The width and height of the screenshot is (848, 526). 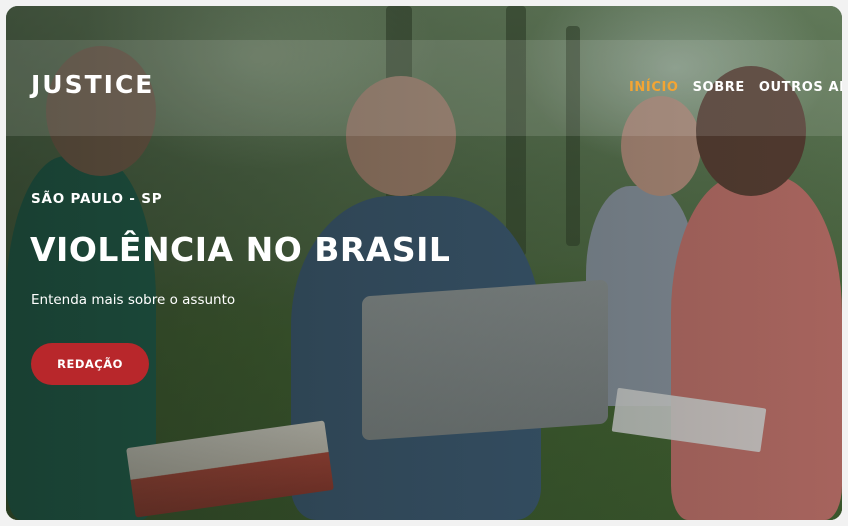 What do you see at coordinates (90, 364) in the screenshot?
I see `redacao-button: REDAÇÃO` at bounding box center [90, 364].